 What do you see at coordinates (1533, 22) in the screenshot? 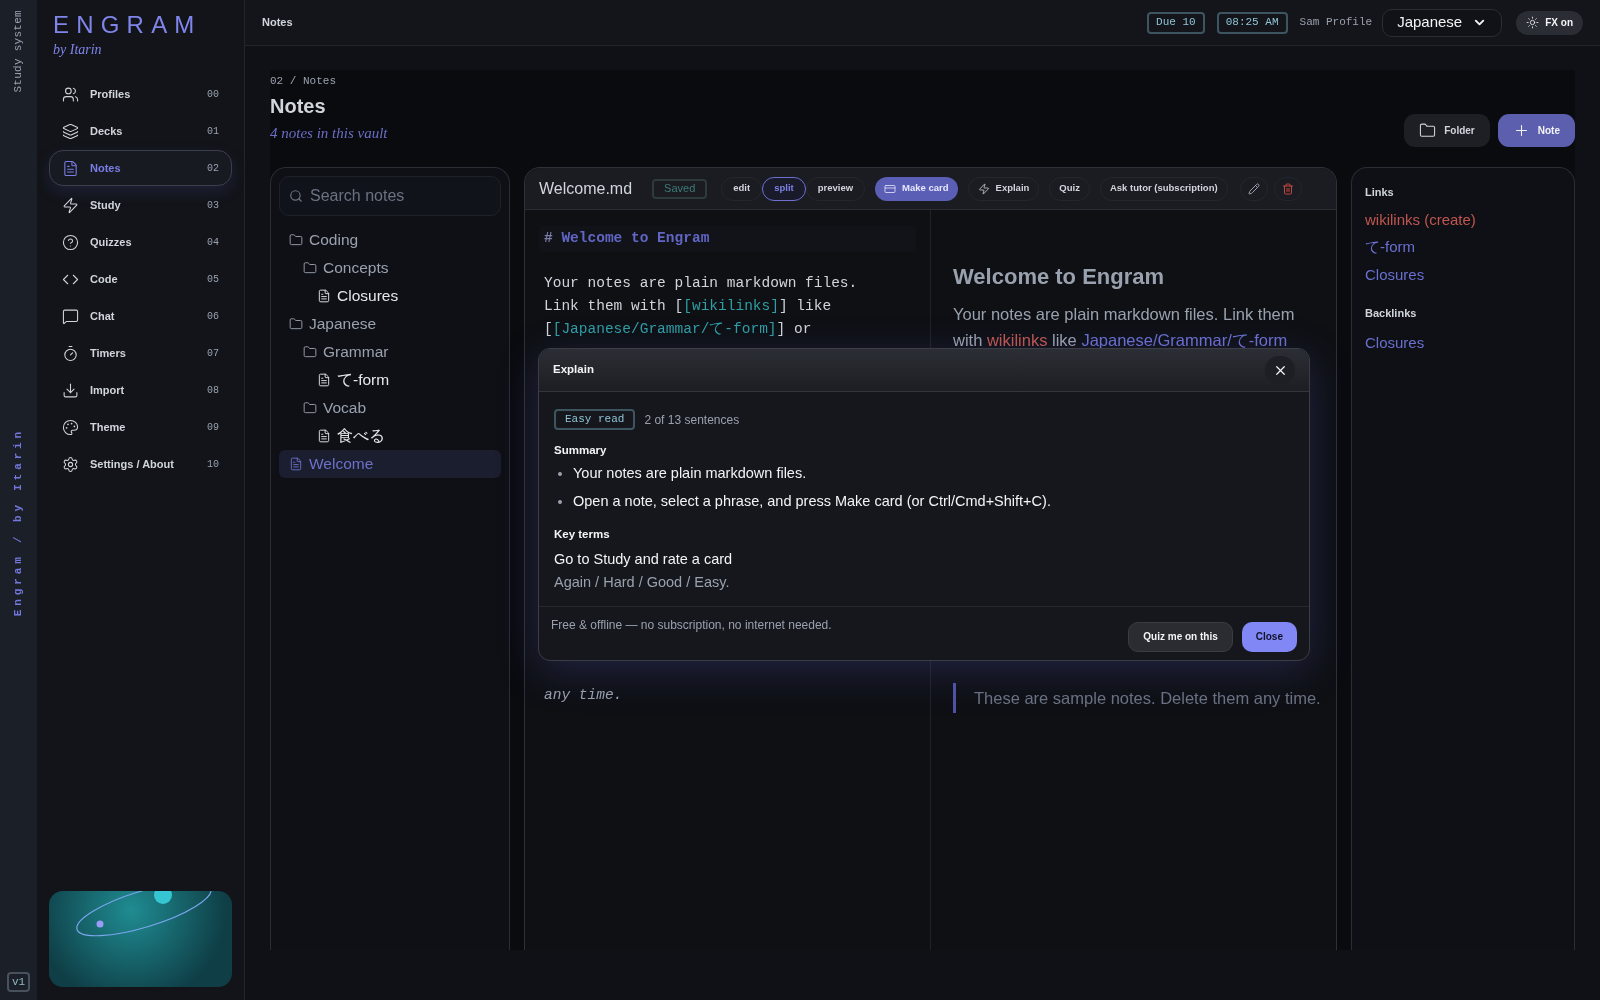
I see `sun-icon` at bounding box center [1533, 22].